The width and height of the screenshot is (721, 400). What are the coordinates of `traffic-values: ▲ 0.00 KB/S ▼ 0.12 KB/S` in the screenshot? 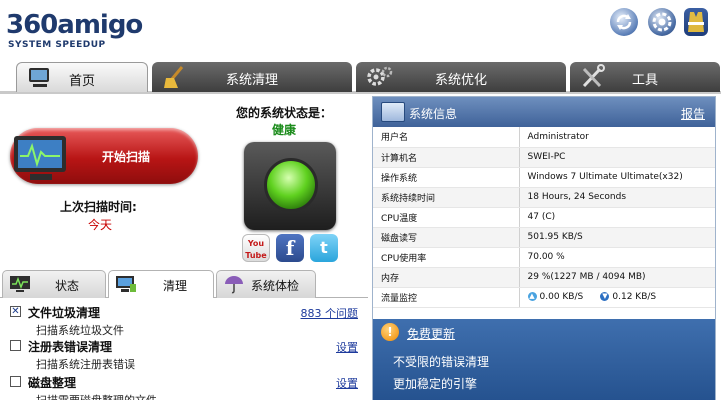 It's located at (617, 297).